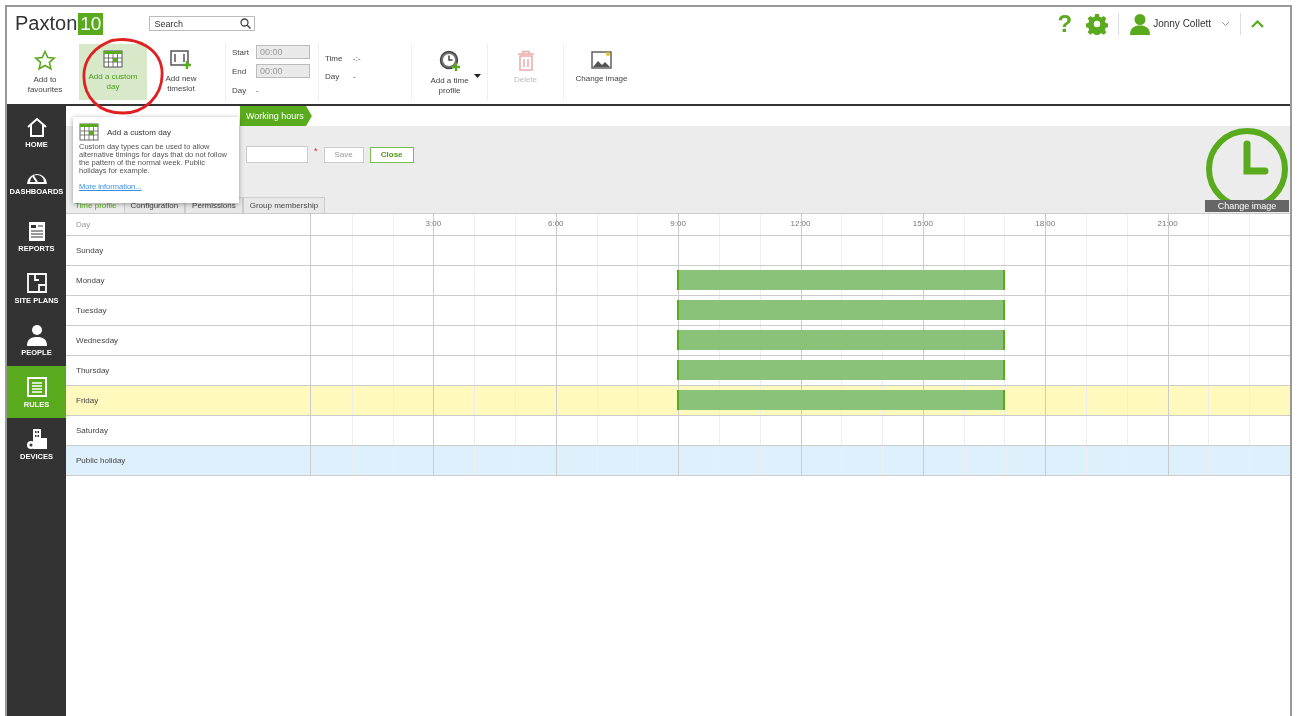 This screenshot has width=1298, height=716. Describe the element at coordinates (1257, 23) in the screenshot. I see `collapse-icon` at that location.